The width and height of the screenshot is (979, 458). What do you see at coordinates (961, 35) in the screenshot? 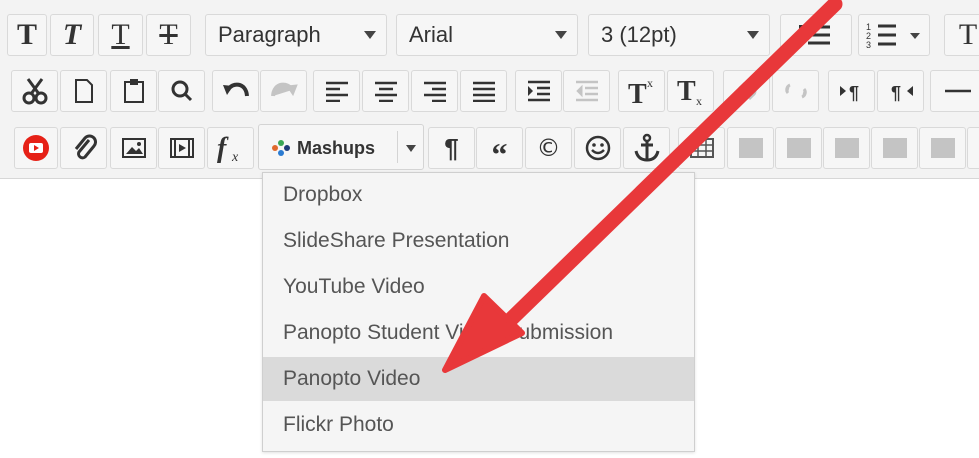
I see `font-style-button: T` at bounding box center [961, 35].